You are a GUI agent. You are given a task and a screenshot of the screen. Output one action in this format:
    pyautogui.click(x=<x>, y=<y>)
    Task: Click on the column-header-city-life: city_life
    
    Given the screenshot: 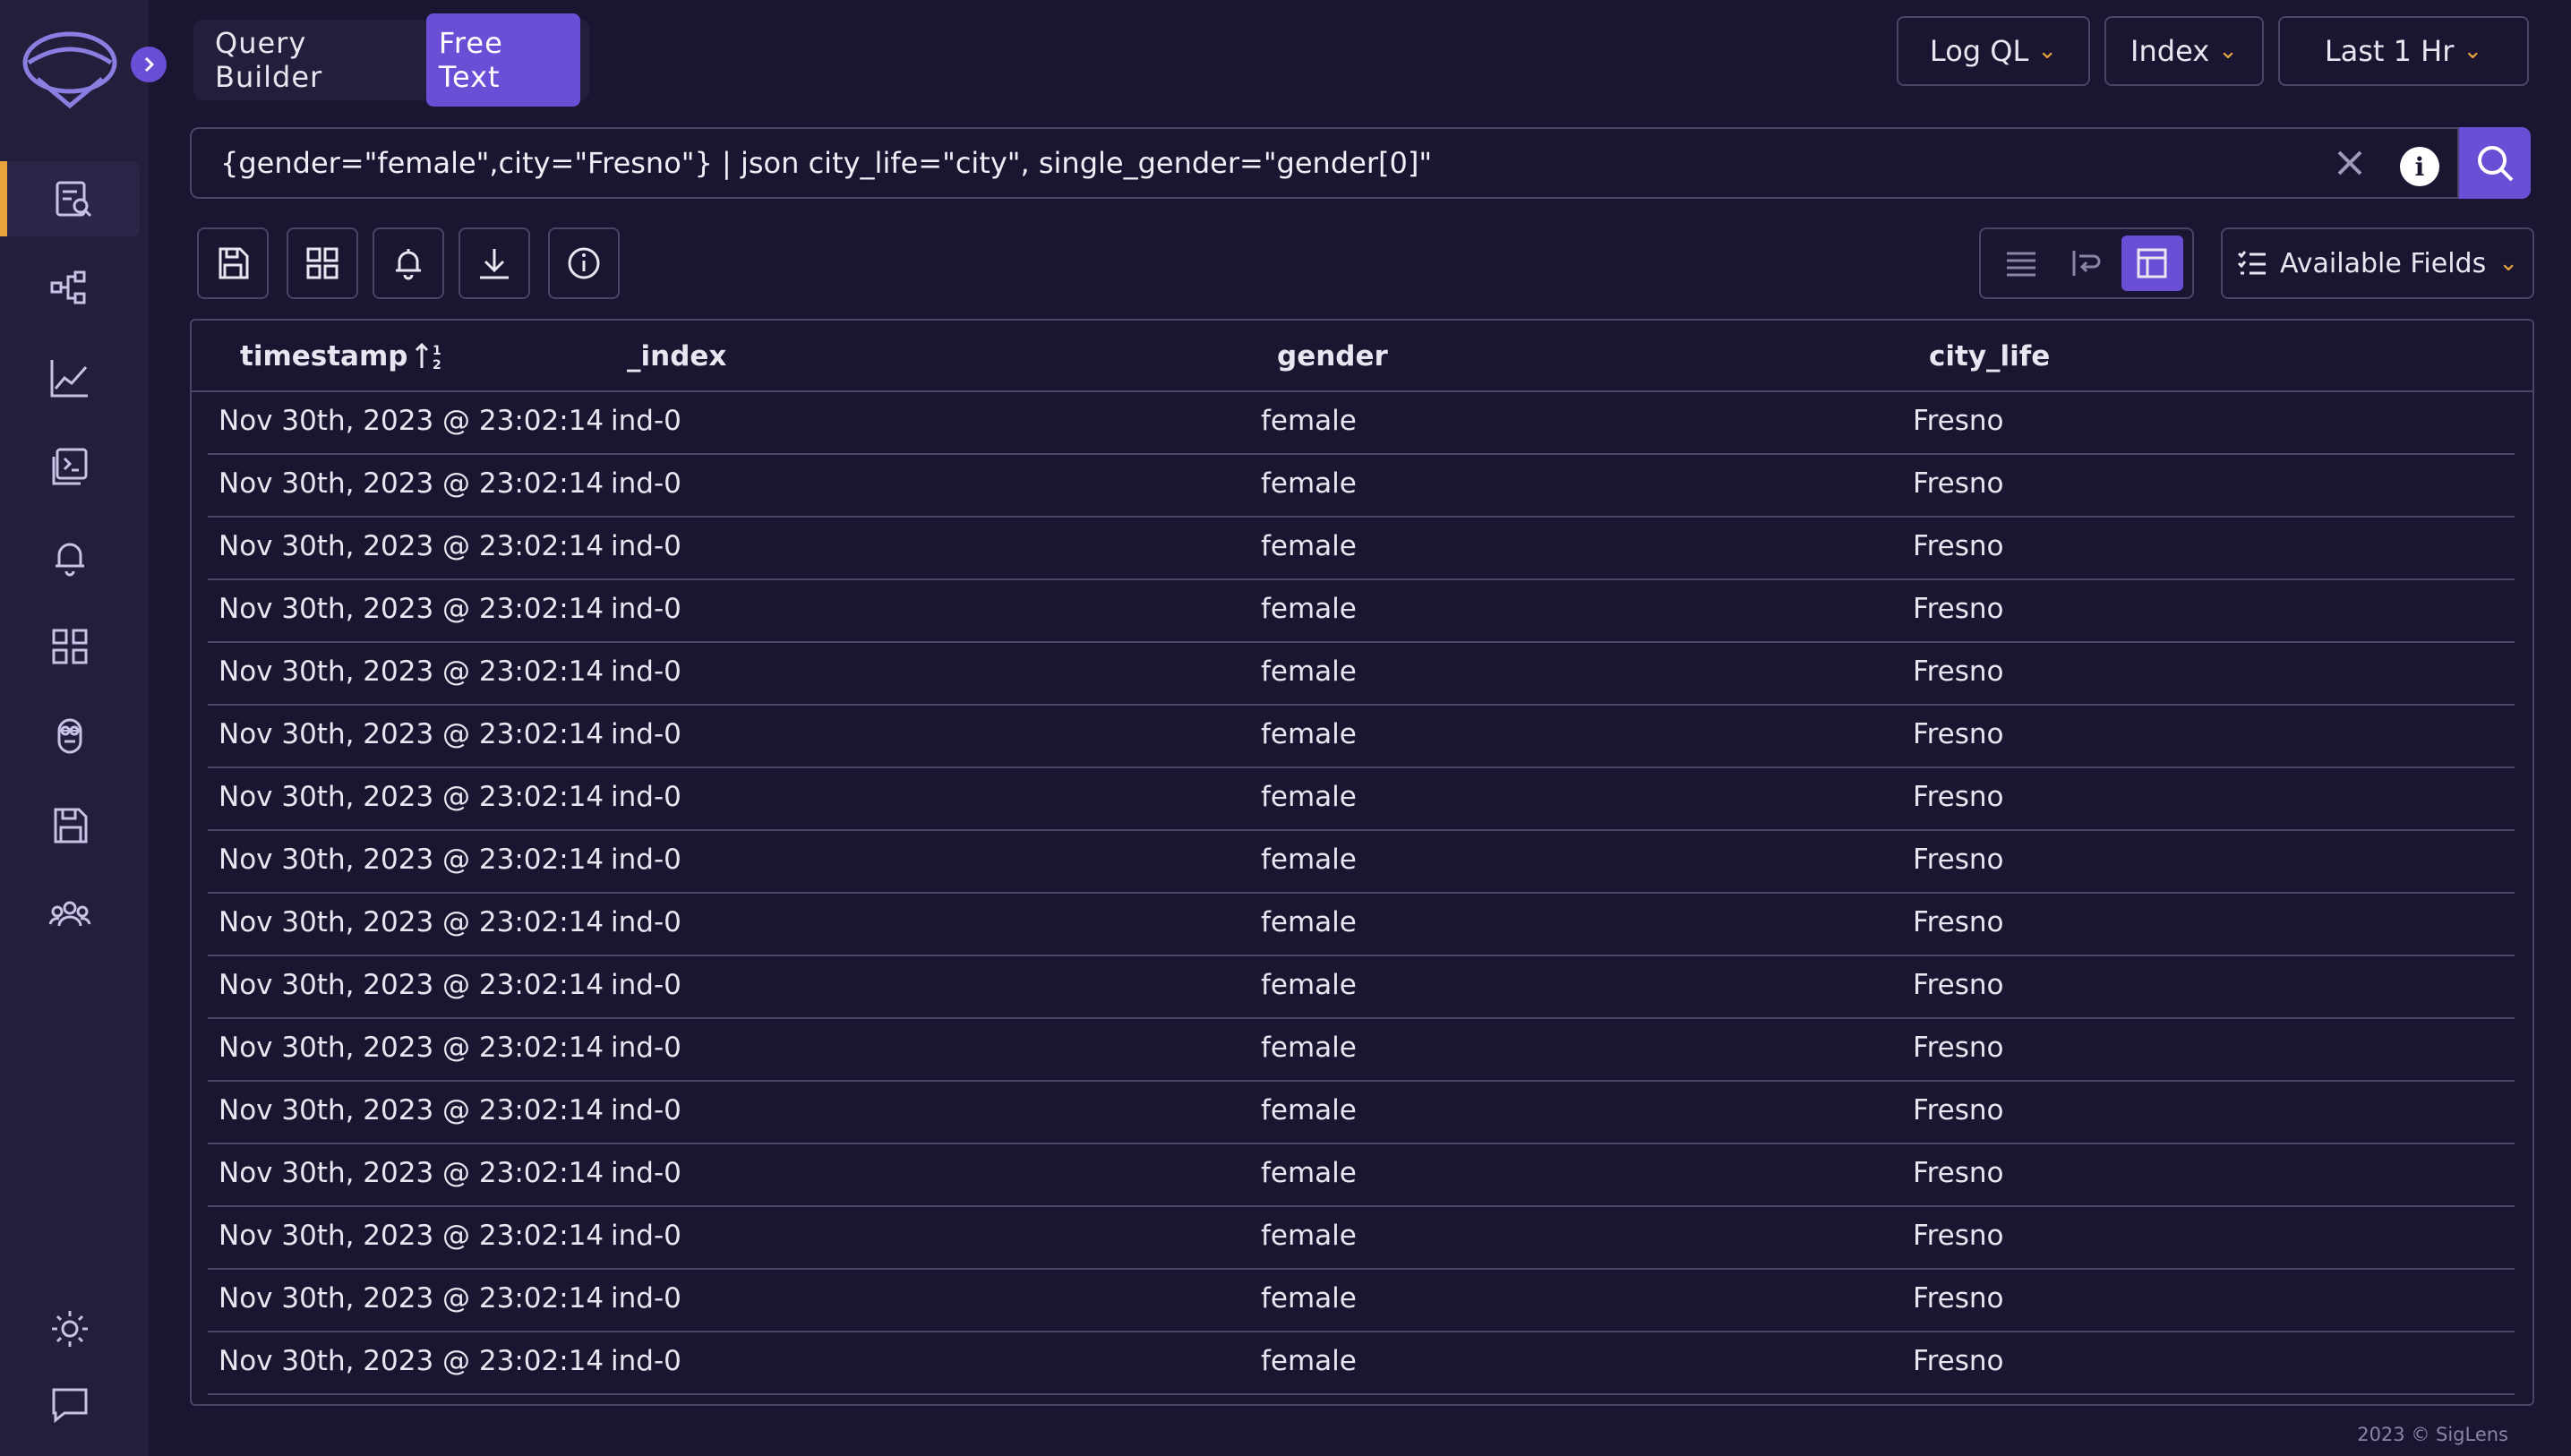 What is the action you would take?
    pyautogui.click(x=1990, y=356)
    